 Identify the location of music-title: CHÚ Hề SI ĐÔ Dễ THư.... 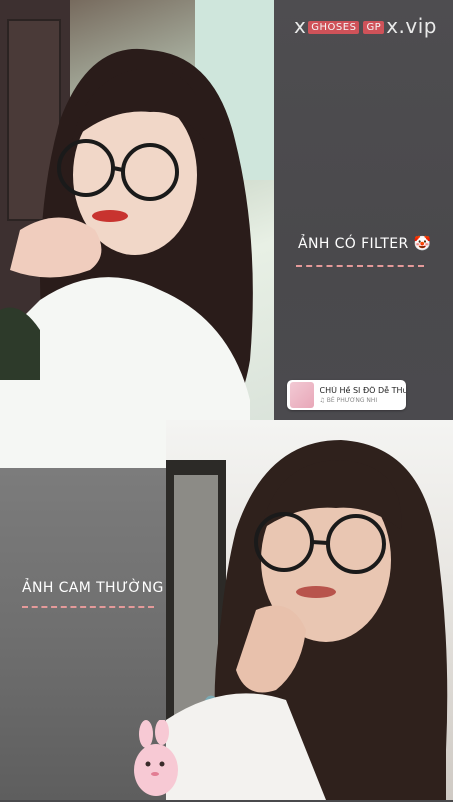
(363, 390).